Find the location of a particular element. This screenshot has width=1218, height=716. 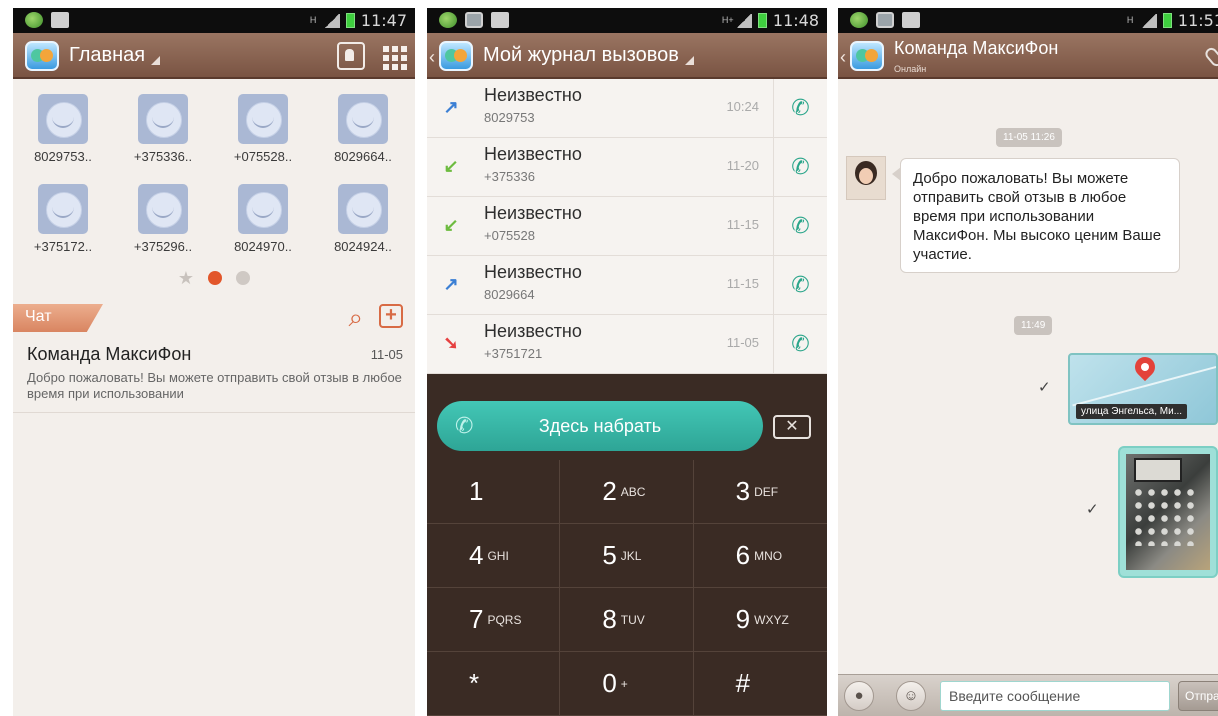

favorite-number: 8029664.. is located at coordinates (363, 156).